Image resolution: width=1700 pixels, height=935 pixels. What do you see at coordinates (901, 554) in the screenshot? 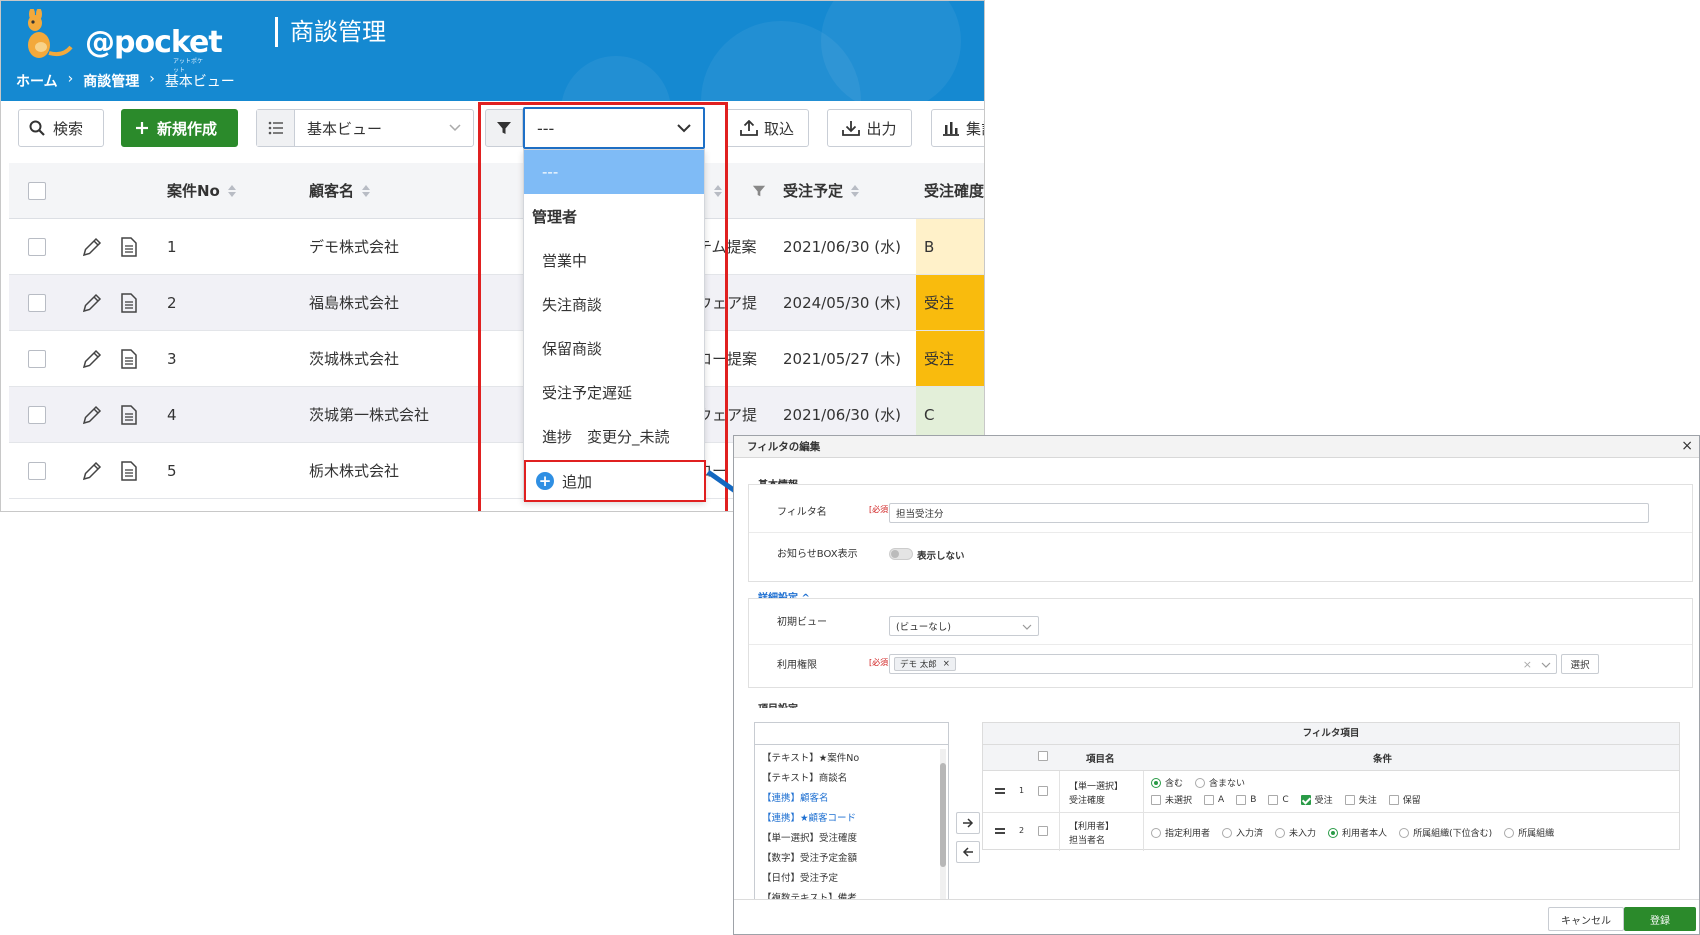
I see `notice-toggle` at bounding box center [901, 554].